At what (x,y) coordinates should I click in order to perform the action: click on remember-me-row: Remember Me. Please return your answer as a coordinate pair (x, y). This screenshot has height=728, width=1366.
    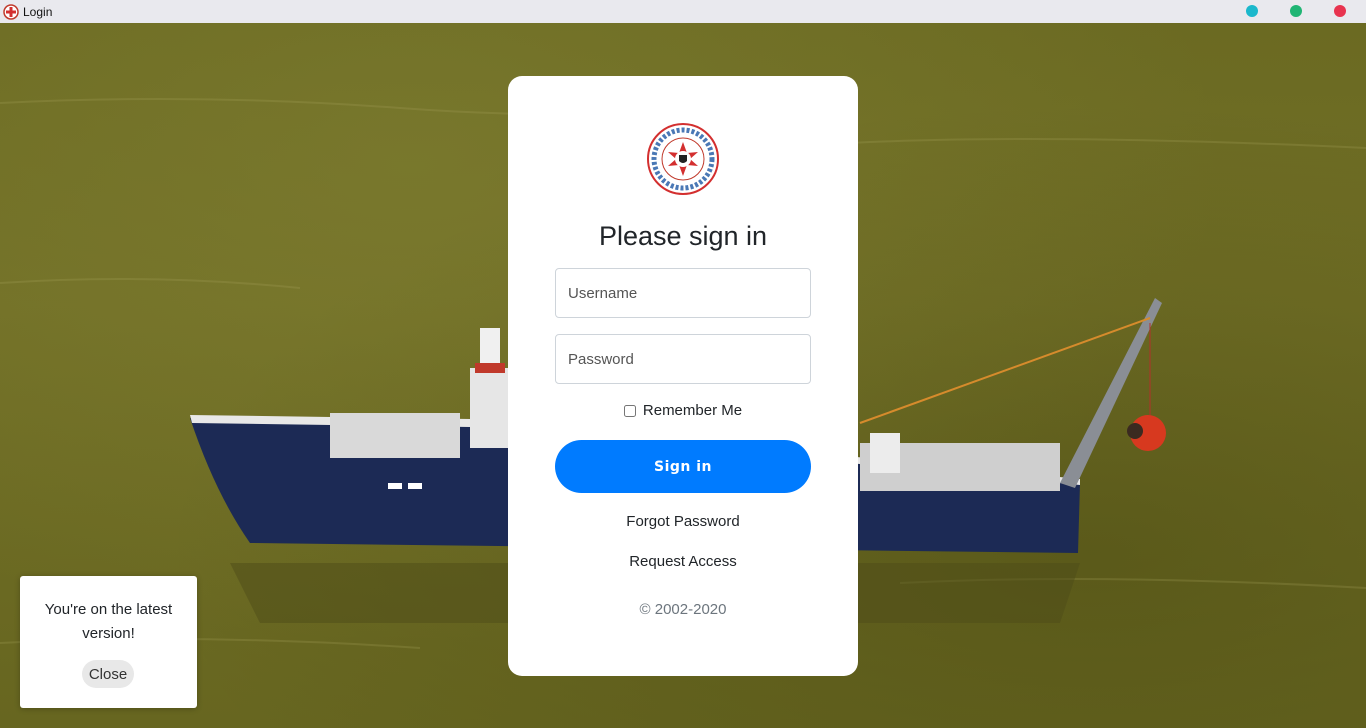
    Looking at the image, I should click on (683, 410).